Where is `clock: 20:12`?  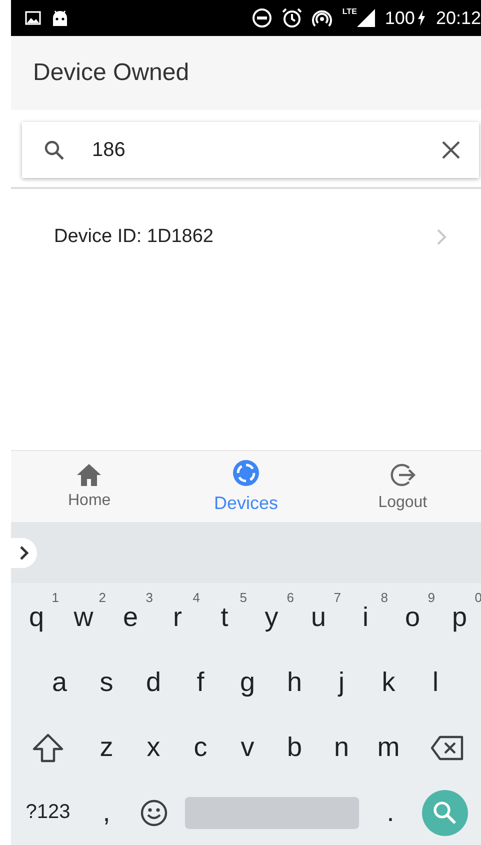 clock: 20:12 is located at coordinates (458, 18).